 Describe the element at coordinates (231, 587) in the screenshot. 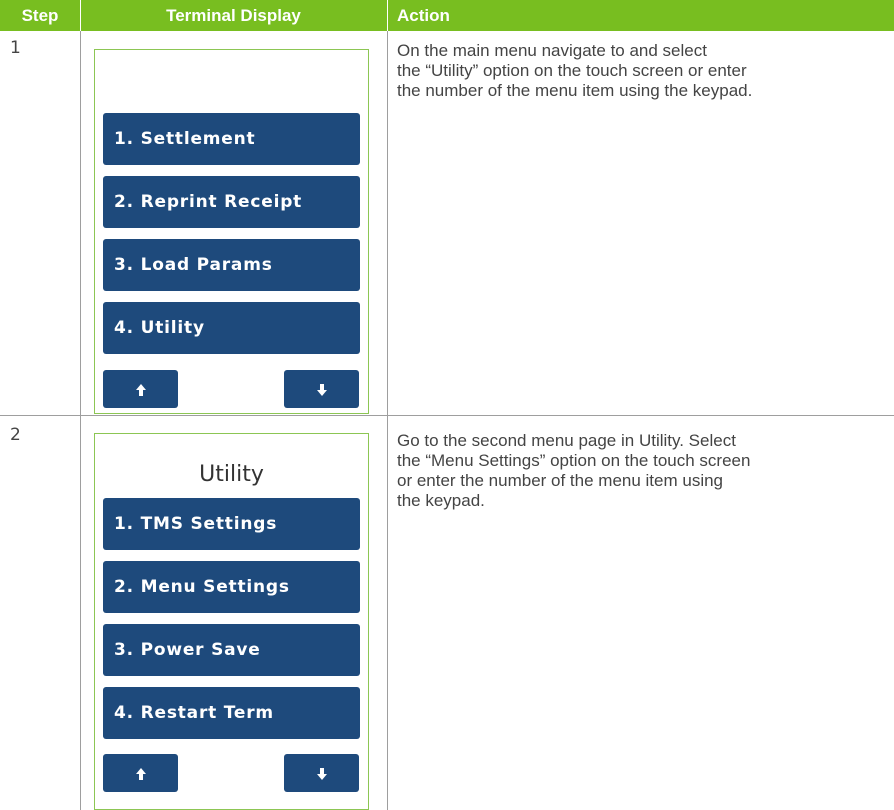

I see `menu-item-menu-settings: 2. Menu Settings` at that location.